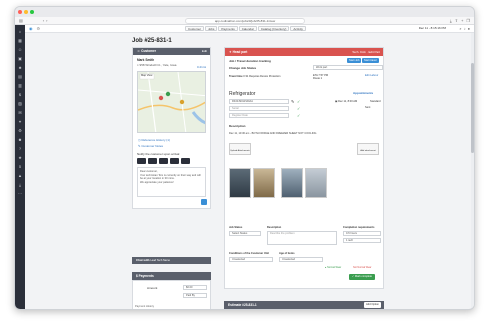  Describe the element at coordinates (211, 28) in the screenshot. I see `nav-tab-jobs: Jobs` at that location.